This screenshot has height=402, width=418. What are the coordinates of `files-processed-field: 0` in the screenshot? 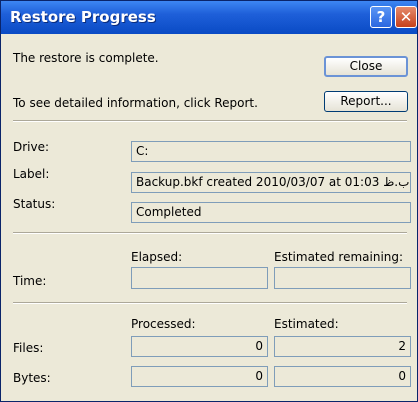 It's located at (199, 346).